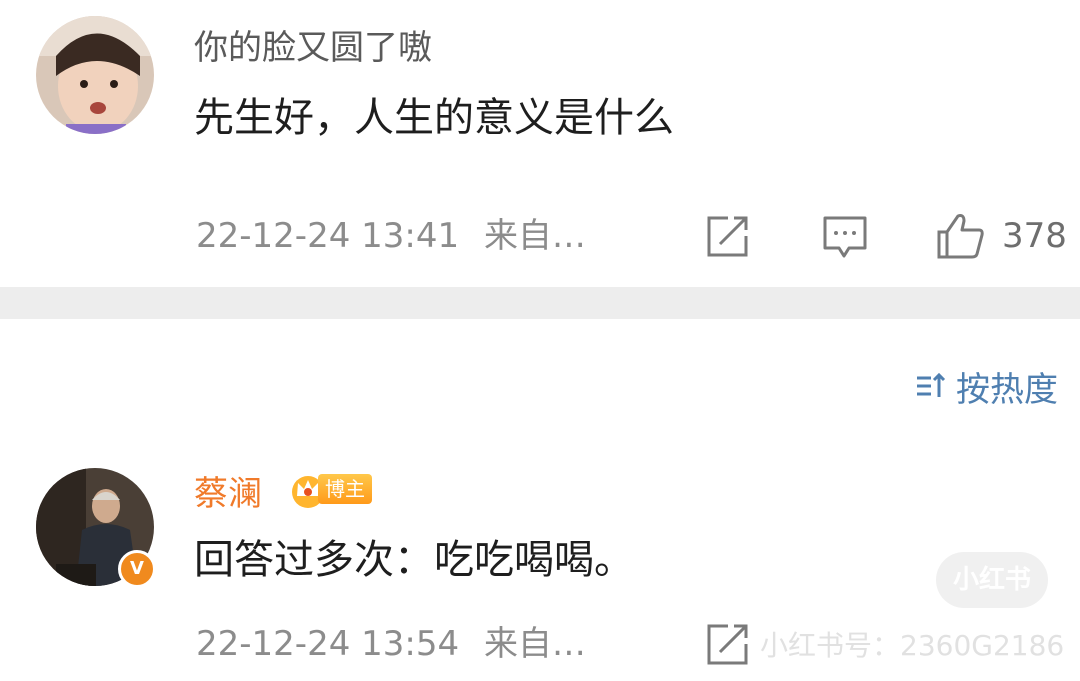  Describe the element at coordinates (1034, 236) in the screenshot. I see `like-count: 378` at that location.